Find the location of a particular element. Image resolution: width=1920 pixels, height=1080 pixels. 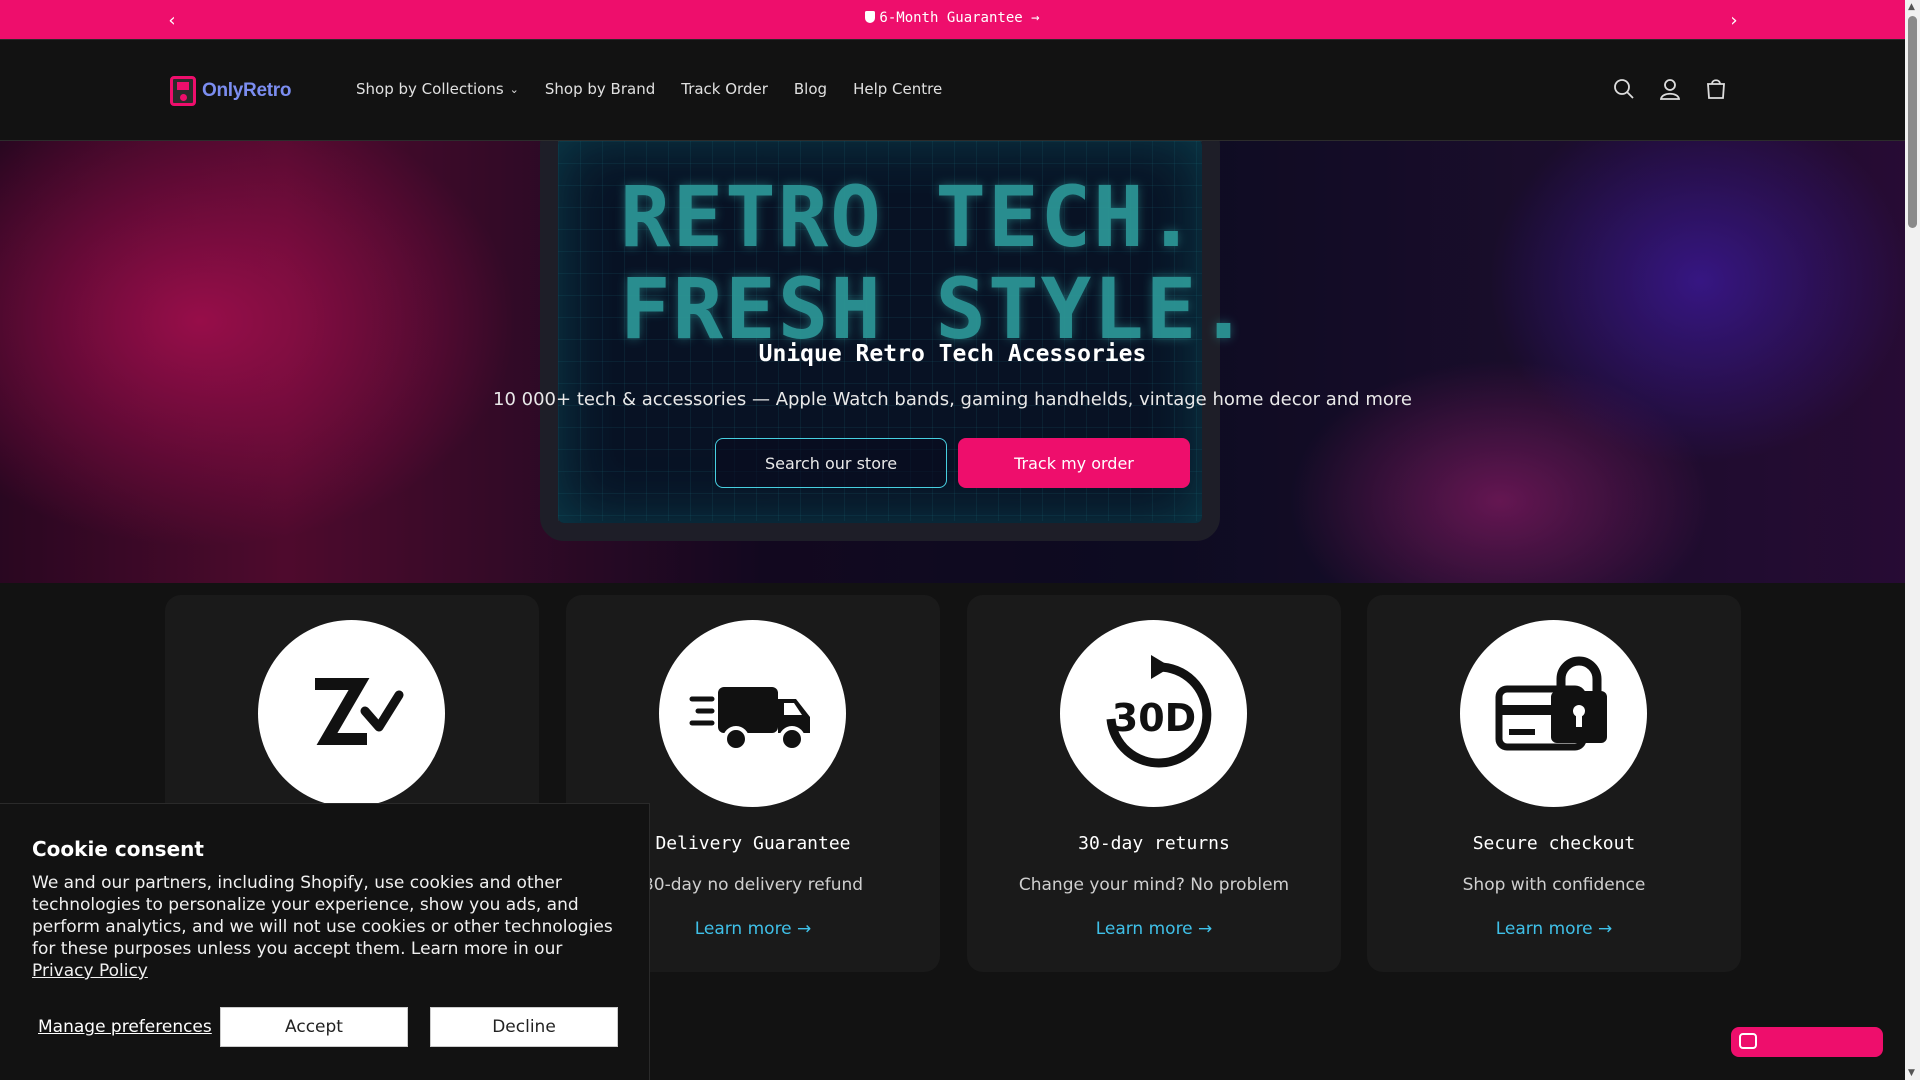

feature-title: 30-day returns is located at coordinates (1154, 843).